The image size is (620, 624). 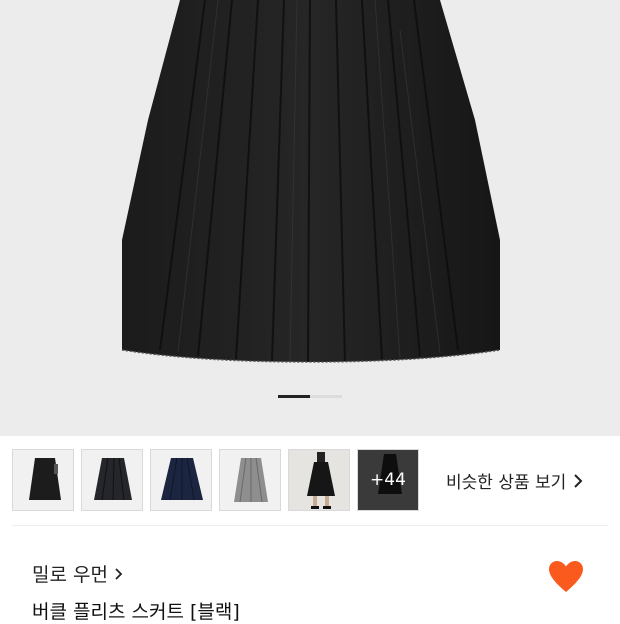 I want to click on thumbnail-model-photo, so click(x=319, y=480).